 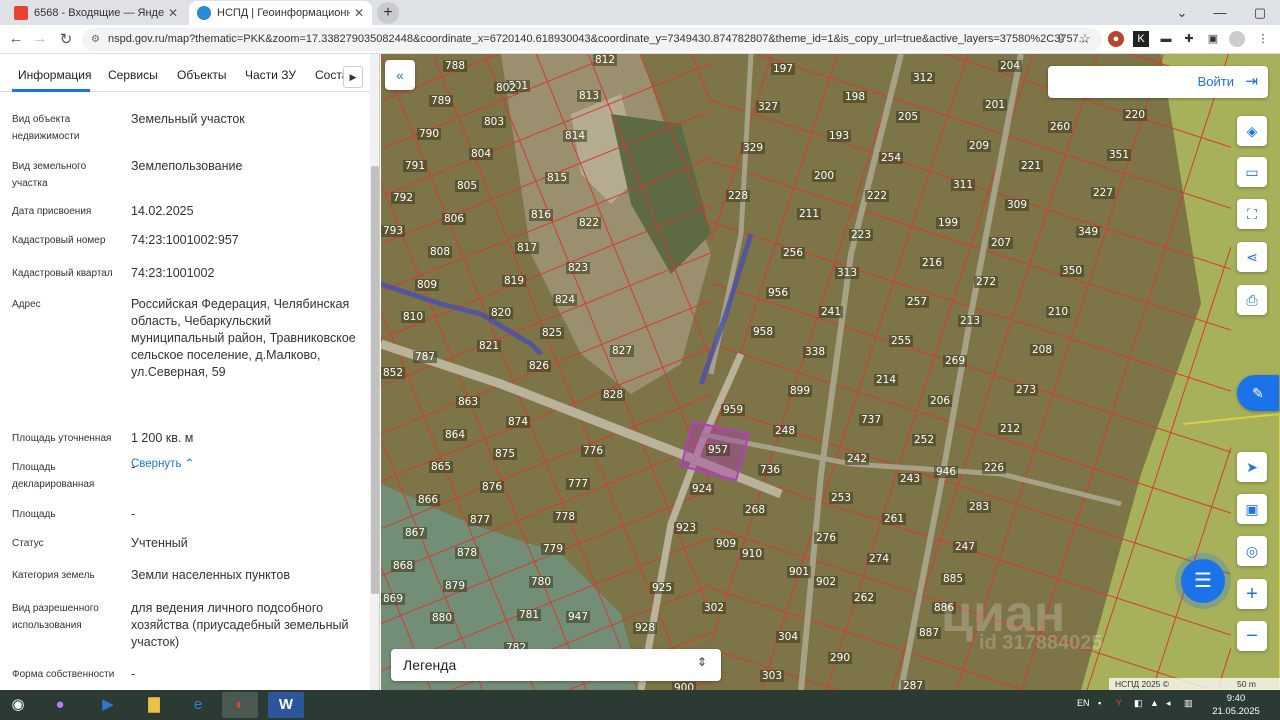 I want to click on parcel-number: 804, so click(x=481, y=154).